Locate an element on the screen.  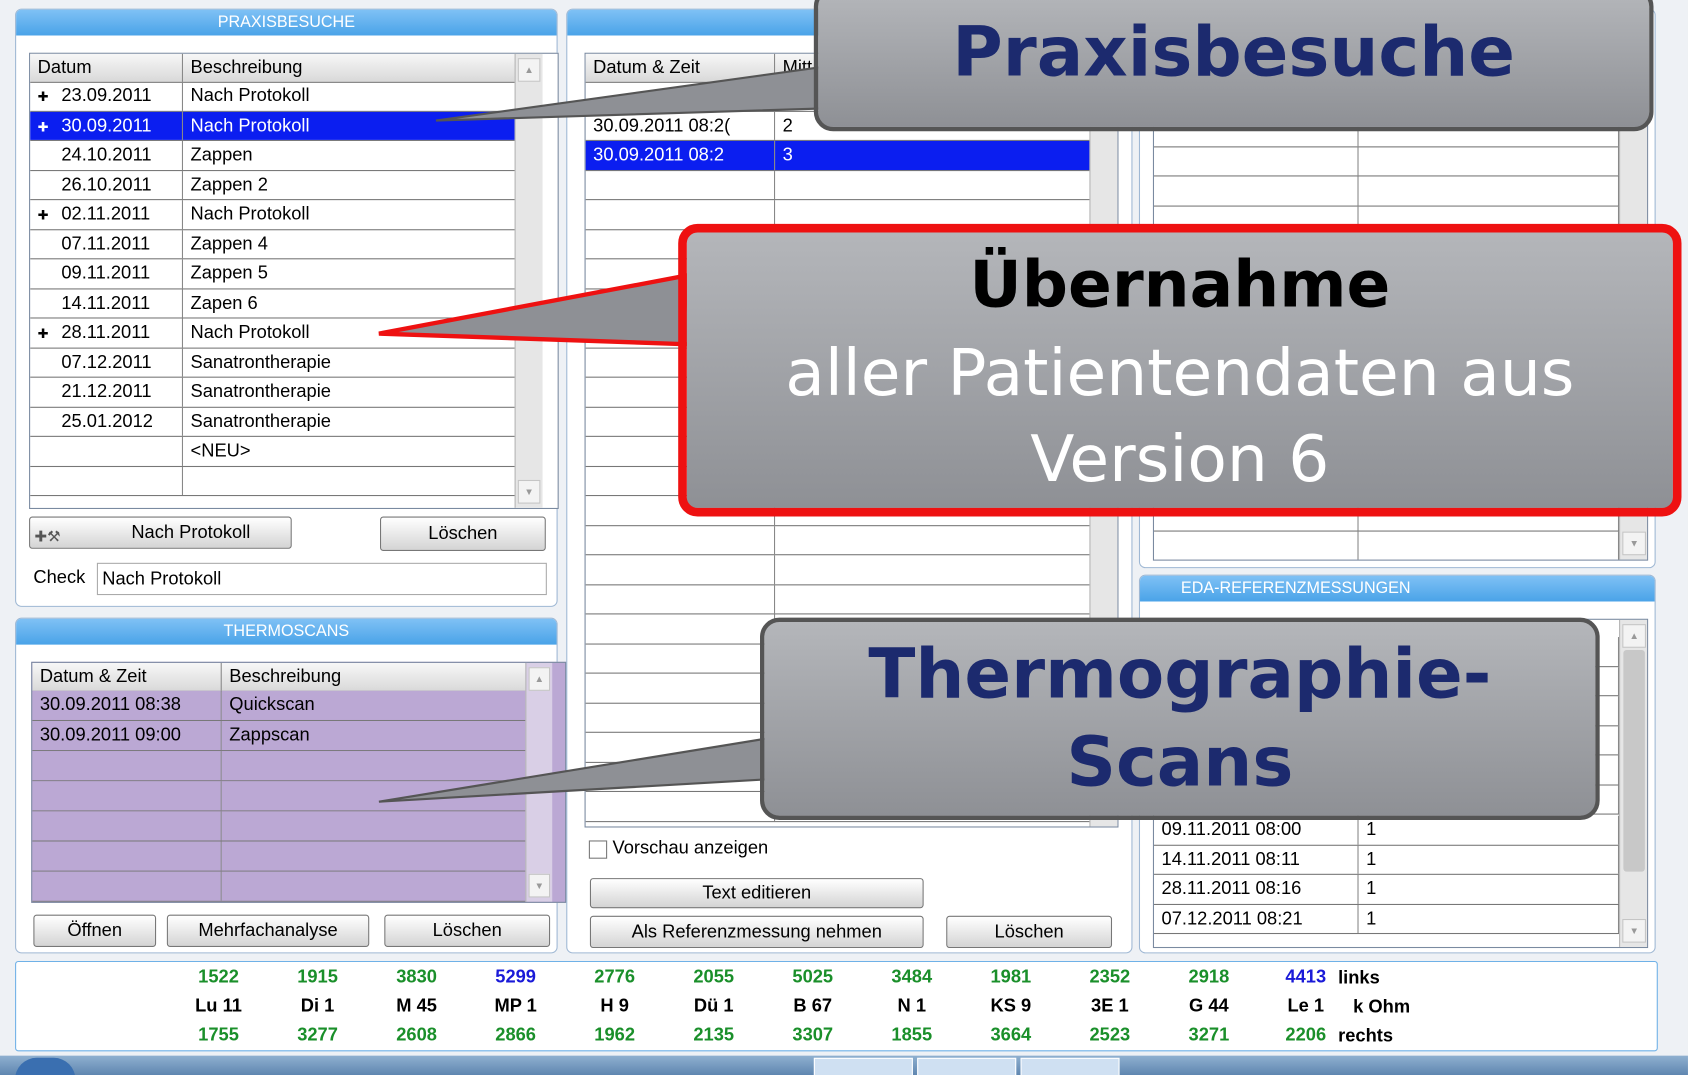
praxisbesuche-callout: Praxisbesuche is located at coordinates (1233, 66).